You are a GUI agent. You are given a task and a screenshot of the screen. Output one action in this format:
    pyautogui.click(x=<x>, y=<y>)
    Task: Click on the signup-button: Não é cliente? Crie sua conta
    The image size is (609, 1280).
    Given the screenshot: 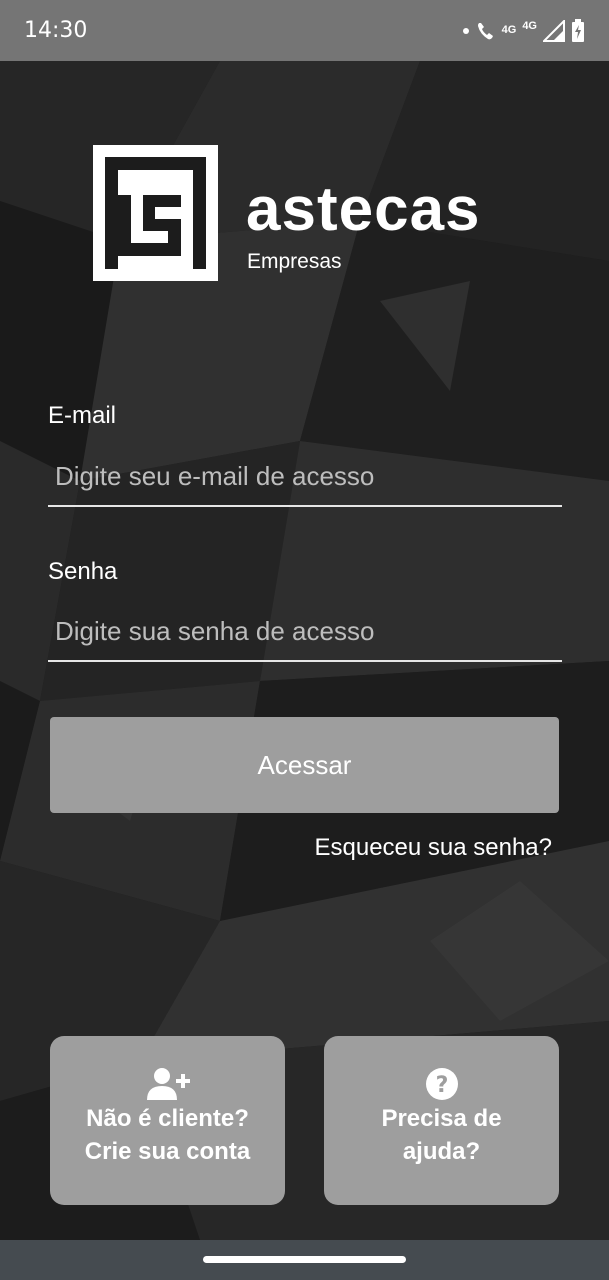 What is the action you would take?
    pyautogui.click(x=167, y=1120)
    